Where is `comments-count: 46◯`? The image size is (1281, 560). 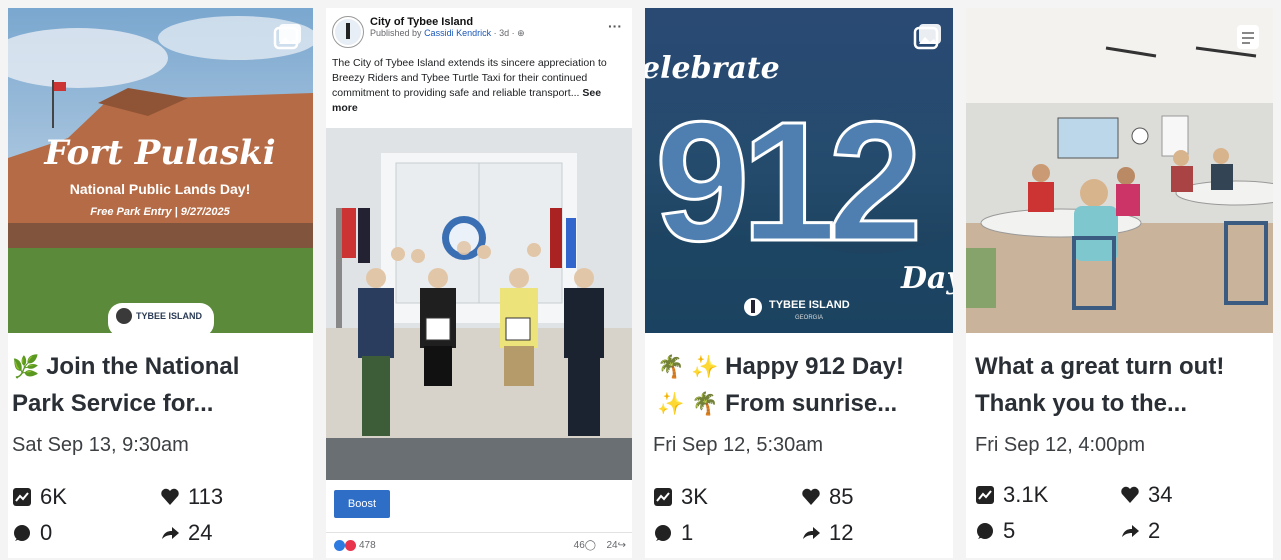 comments-count: 46◯ is located at coordinates (585, 545).